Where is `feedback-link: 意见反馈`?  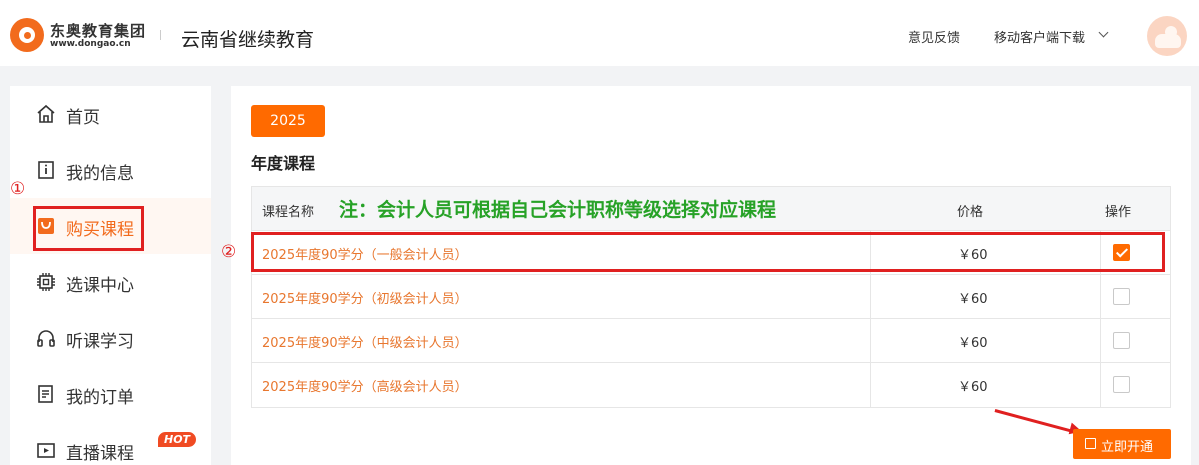 feedback-link: 意见反馈 is located at coordinates (934, 36).